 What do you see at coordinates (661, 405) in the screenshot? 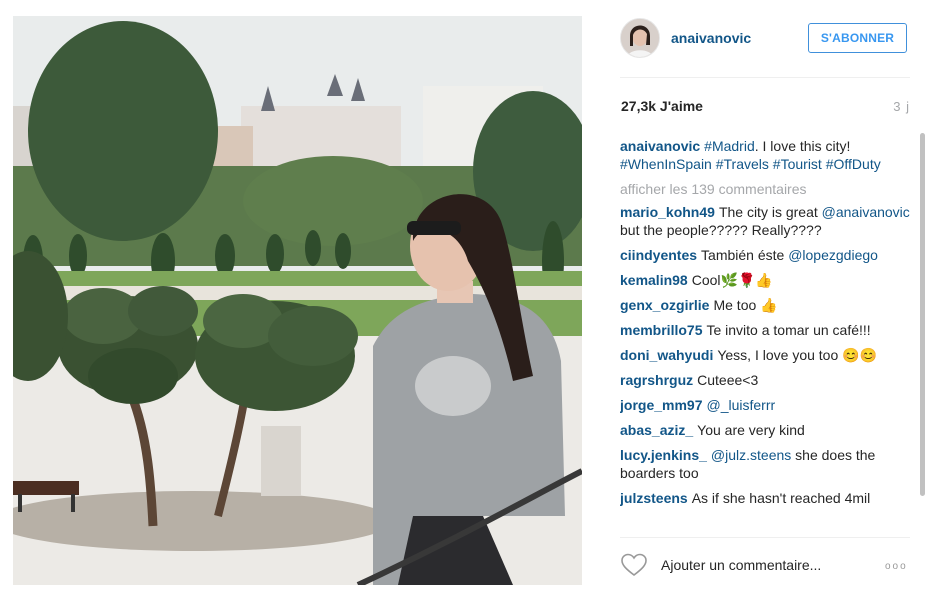
I see `comment-username: jorge_mm97` at bounding box center [661, 405].